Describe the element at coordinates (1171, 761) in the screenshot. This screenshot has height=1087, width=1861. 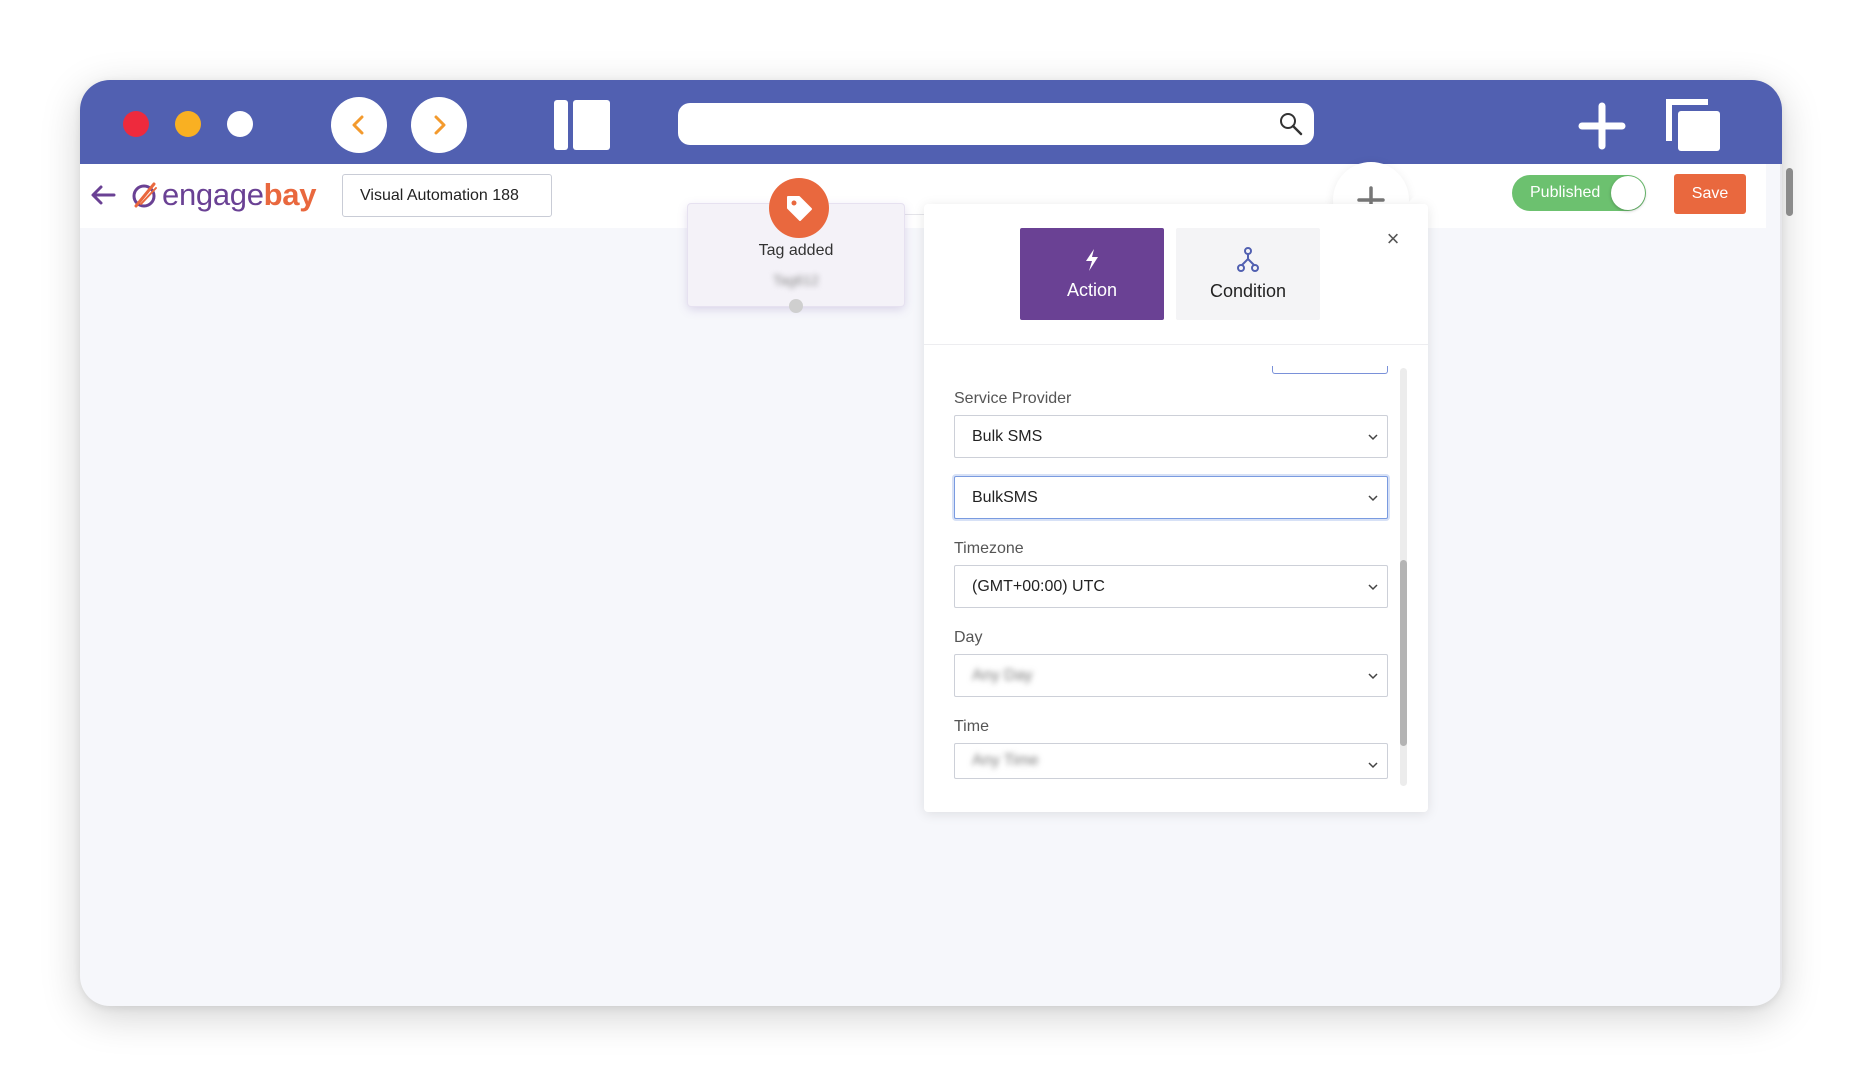
I see `time-select: Any Time` at that location.